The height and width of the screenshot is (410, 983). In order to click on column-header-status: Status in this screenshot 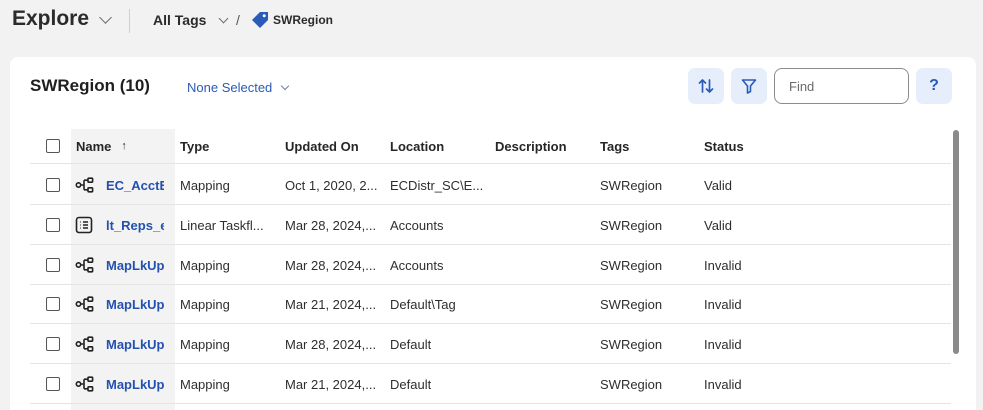, I will do `click(724, 146)`.